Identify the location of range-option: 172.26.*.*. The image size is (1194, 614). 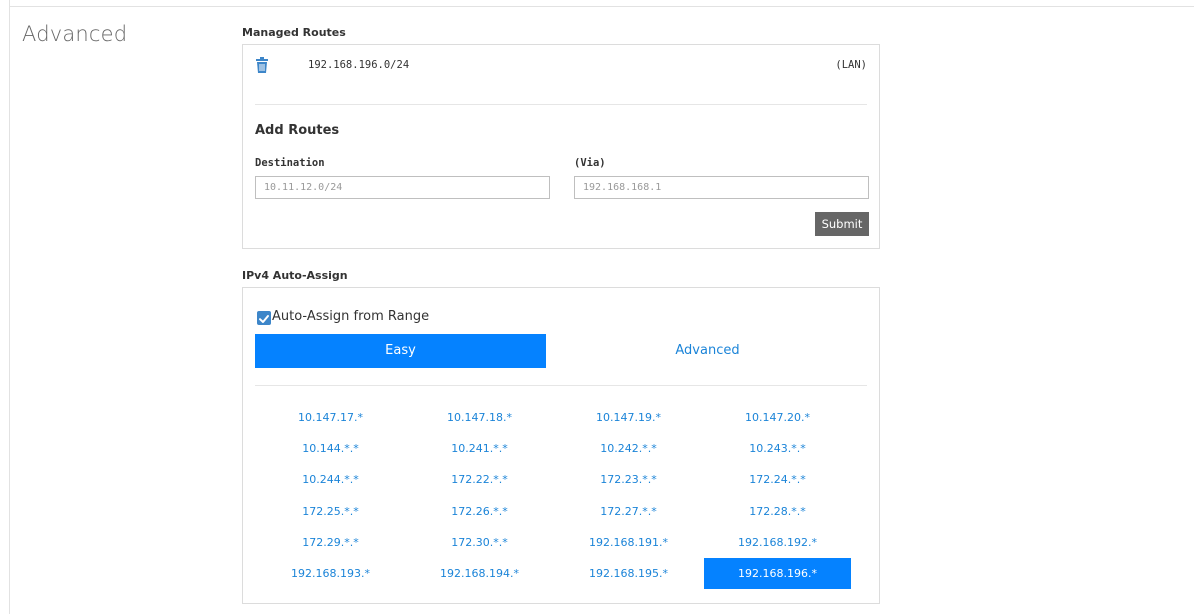
(479, 511).